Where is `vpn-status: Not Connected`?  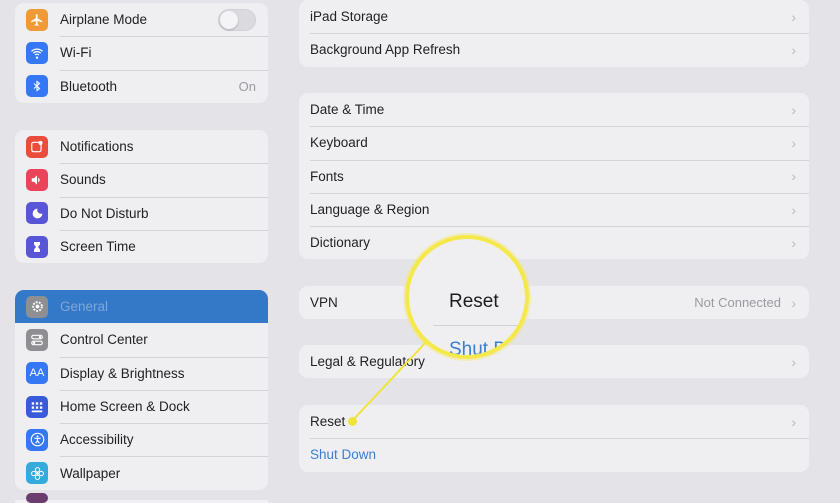
vpn-status: Not Connected is located at coordinates (737, 303).